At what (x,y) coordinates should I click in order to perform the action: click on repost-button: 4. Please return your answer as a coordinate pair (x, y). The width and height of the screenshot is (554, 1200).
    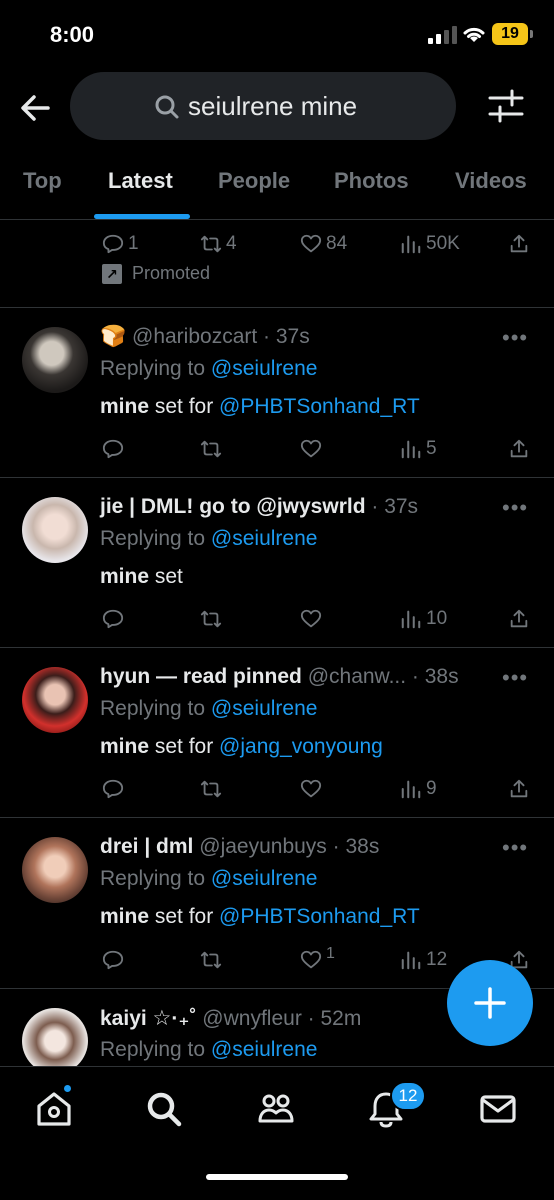
    Looking at the image, I should click on (218, 244).